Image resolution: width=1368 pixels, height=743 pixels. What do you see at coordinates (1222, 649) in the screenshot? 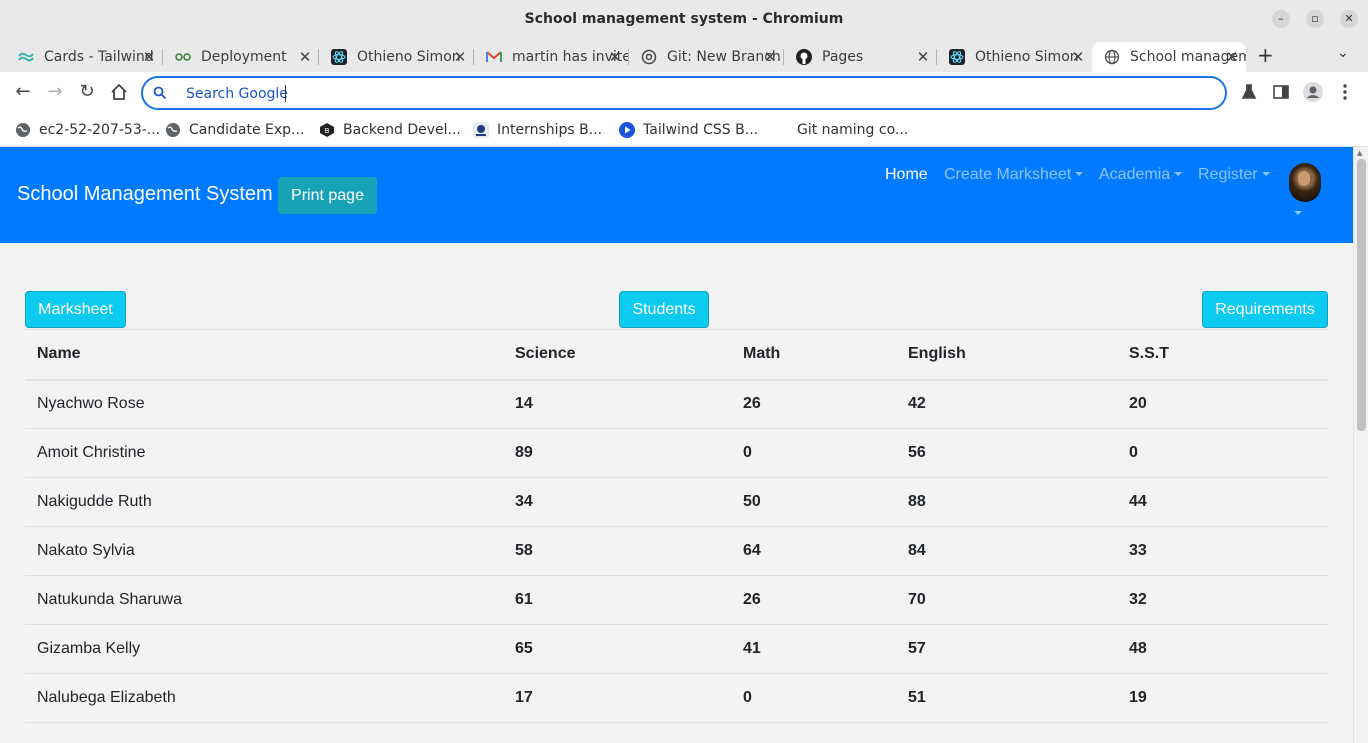
I see `sst-score: 48` at bounding box center [1222, 649].